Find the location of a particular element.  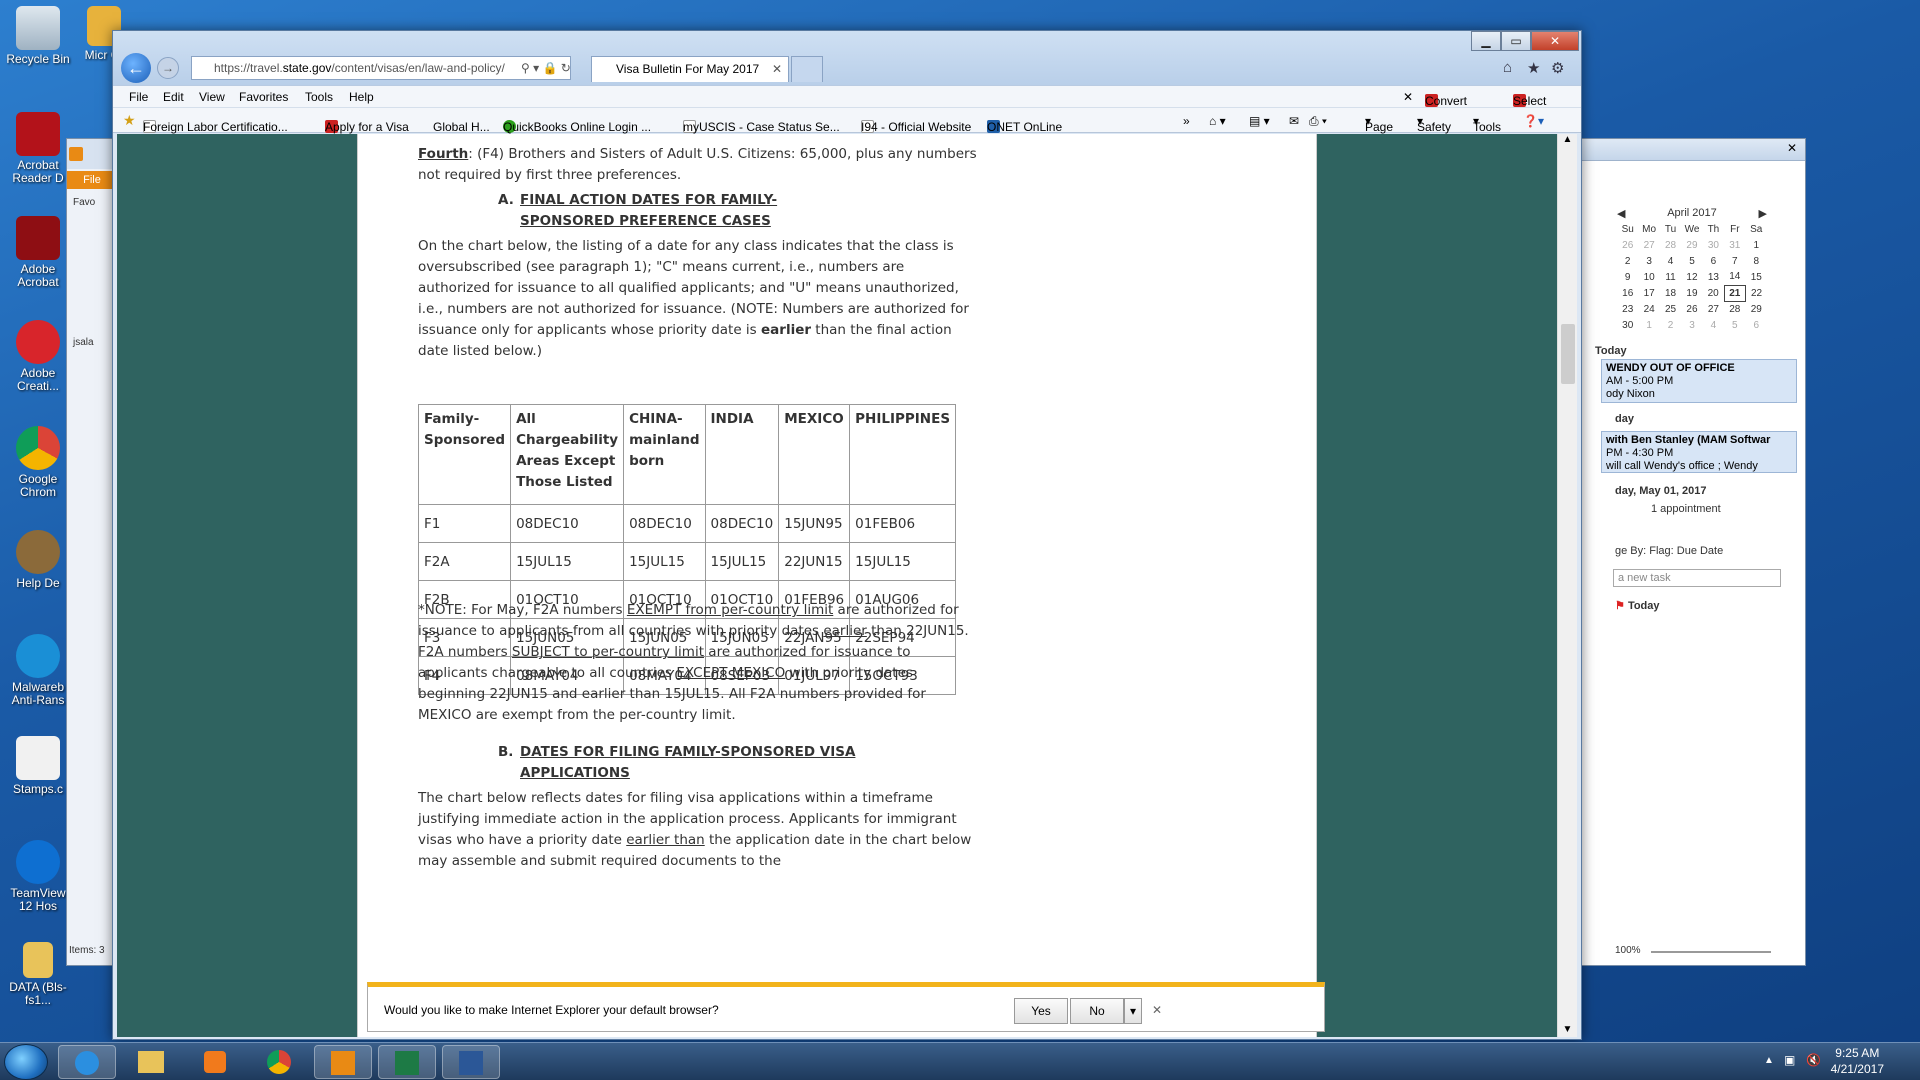

tray-expand-icon: ▲ is located at coordinates (1769, 1060).